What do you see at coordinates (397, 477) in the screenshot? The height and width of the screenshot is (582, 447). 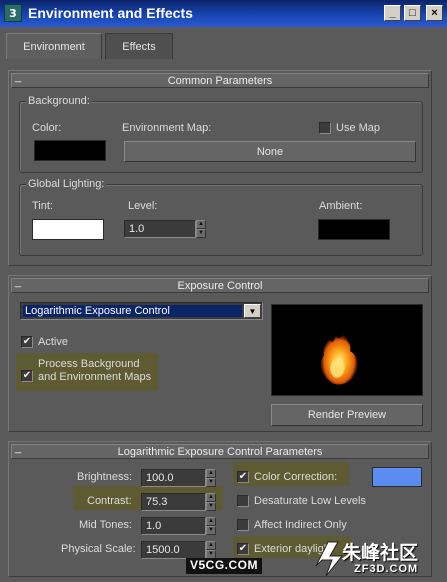 I see `color-correction-swatch` at bounding box center [397, 477].